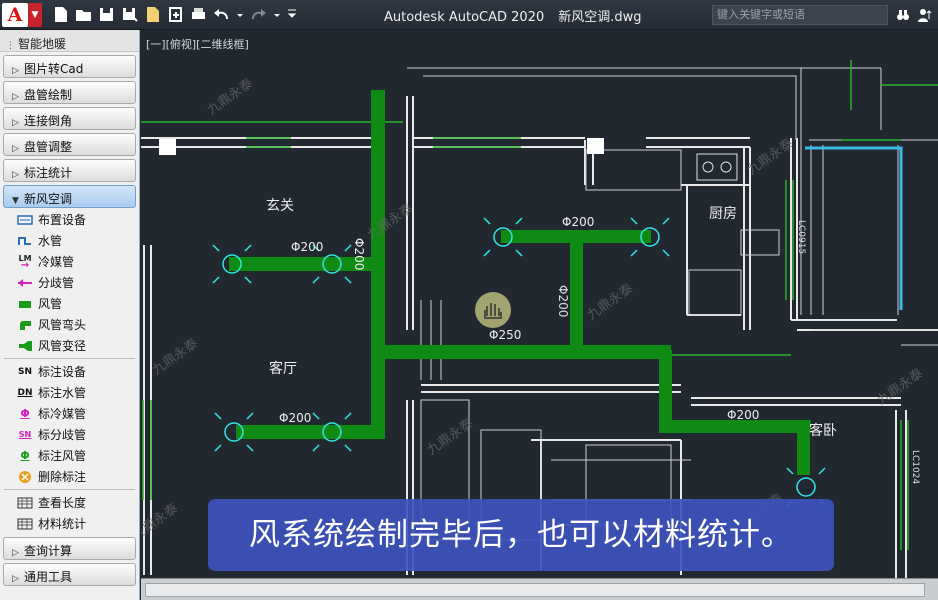  Describe the element at coordinates (198, 14) in the screenshot. I see `plot-icon` at that location.